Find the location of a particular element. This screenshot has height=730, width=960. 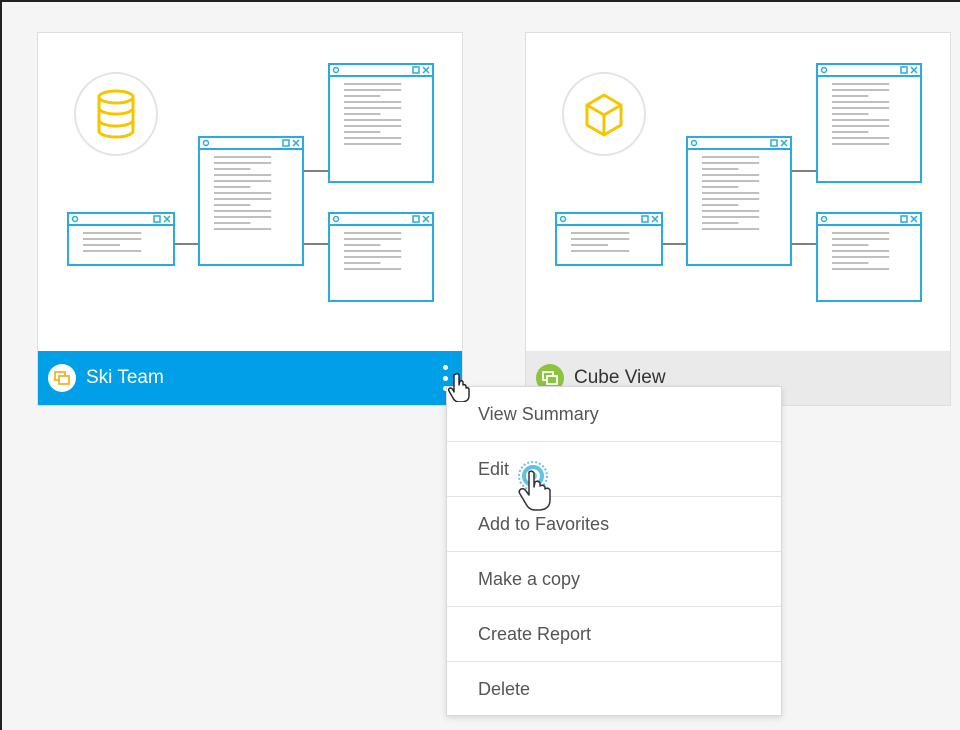

menu-item-add-to-favorites: Add to Favorites is located at coordinates (614, 524).